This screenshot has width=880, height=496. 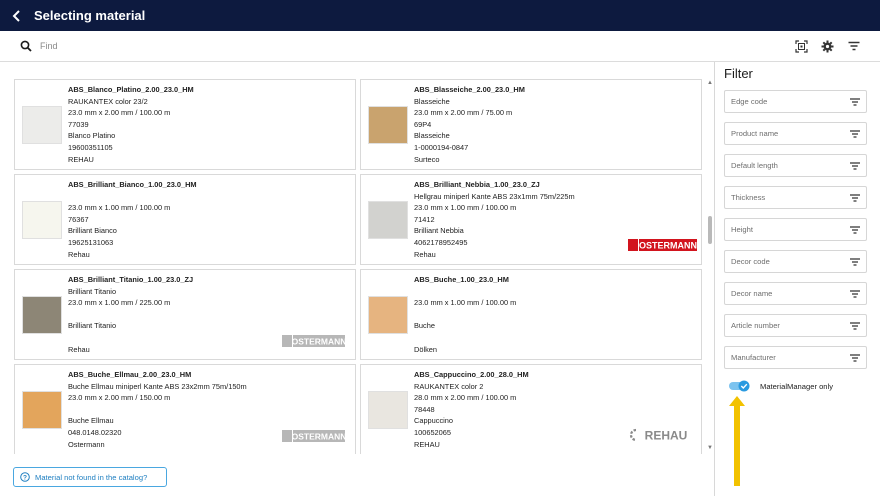 I want to click on manufacturer: Ostermann, so click(x=86, y=444).